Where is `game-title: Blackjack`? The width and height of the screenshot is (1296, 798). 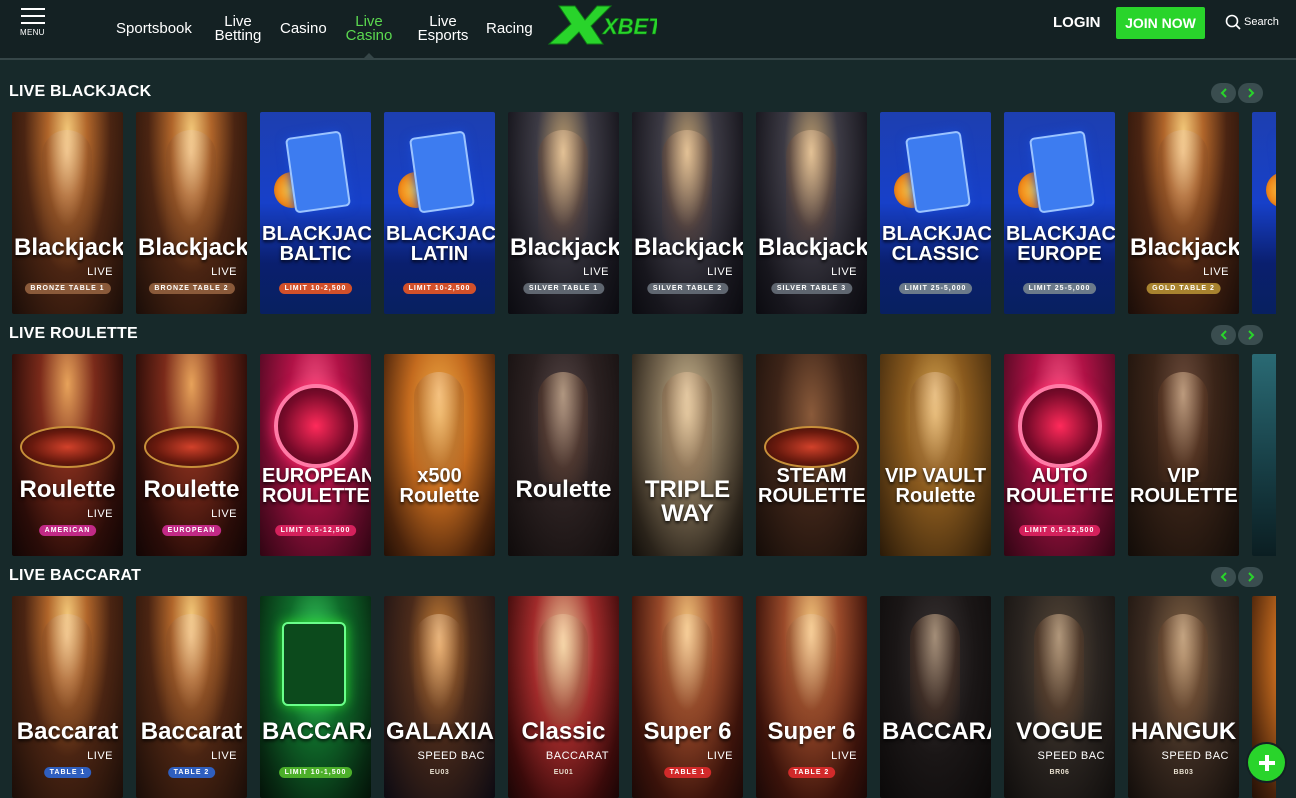 game-title: Blackjack is located at coordinates (564, 247).